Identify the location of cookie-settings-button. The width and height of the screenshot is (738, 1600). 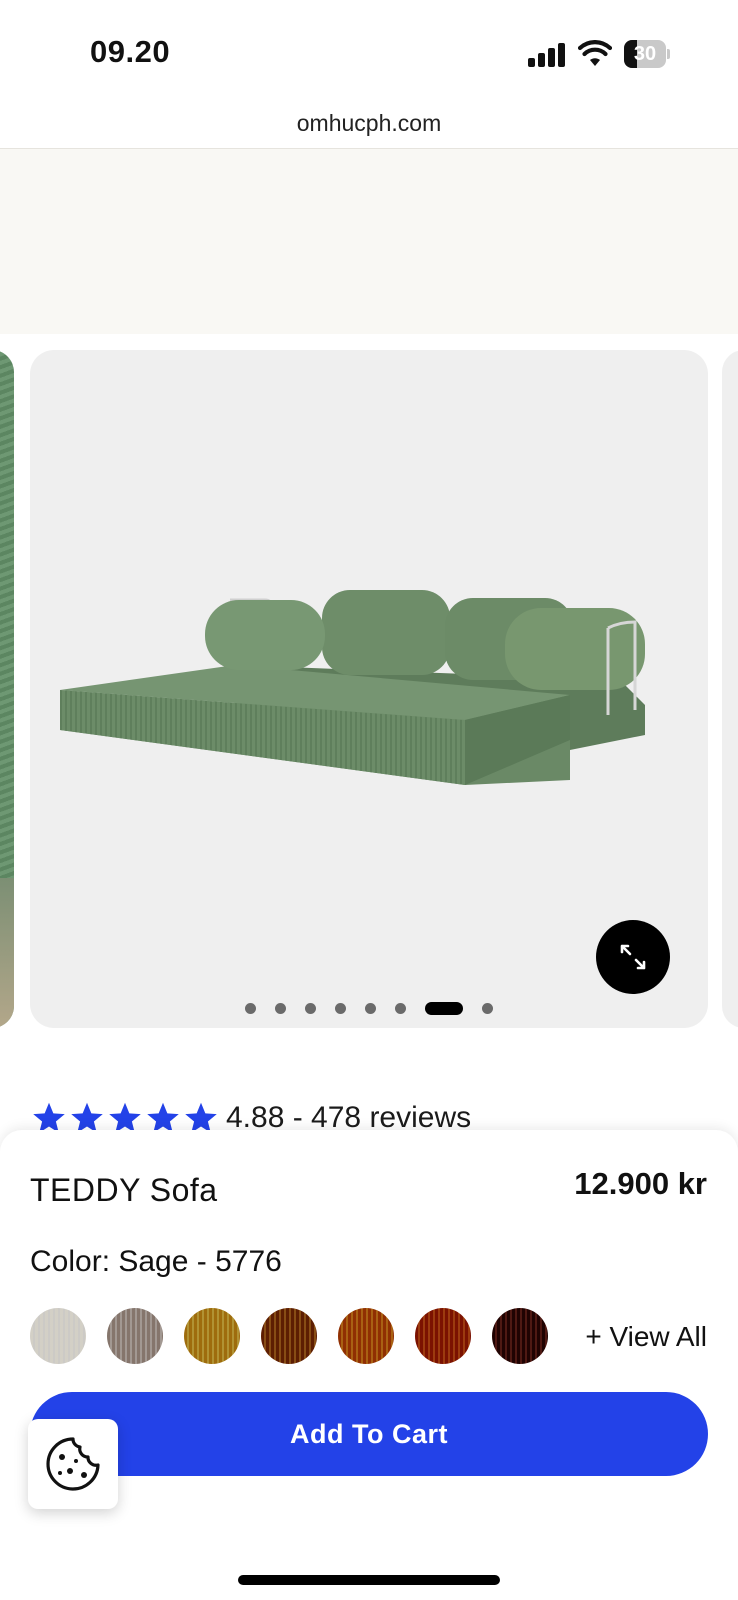
(73, 1464).